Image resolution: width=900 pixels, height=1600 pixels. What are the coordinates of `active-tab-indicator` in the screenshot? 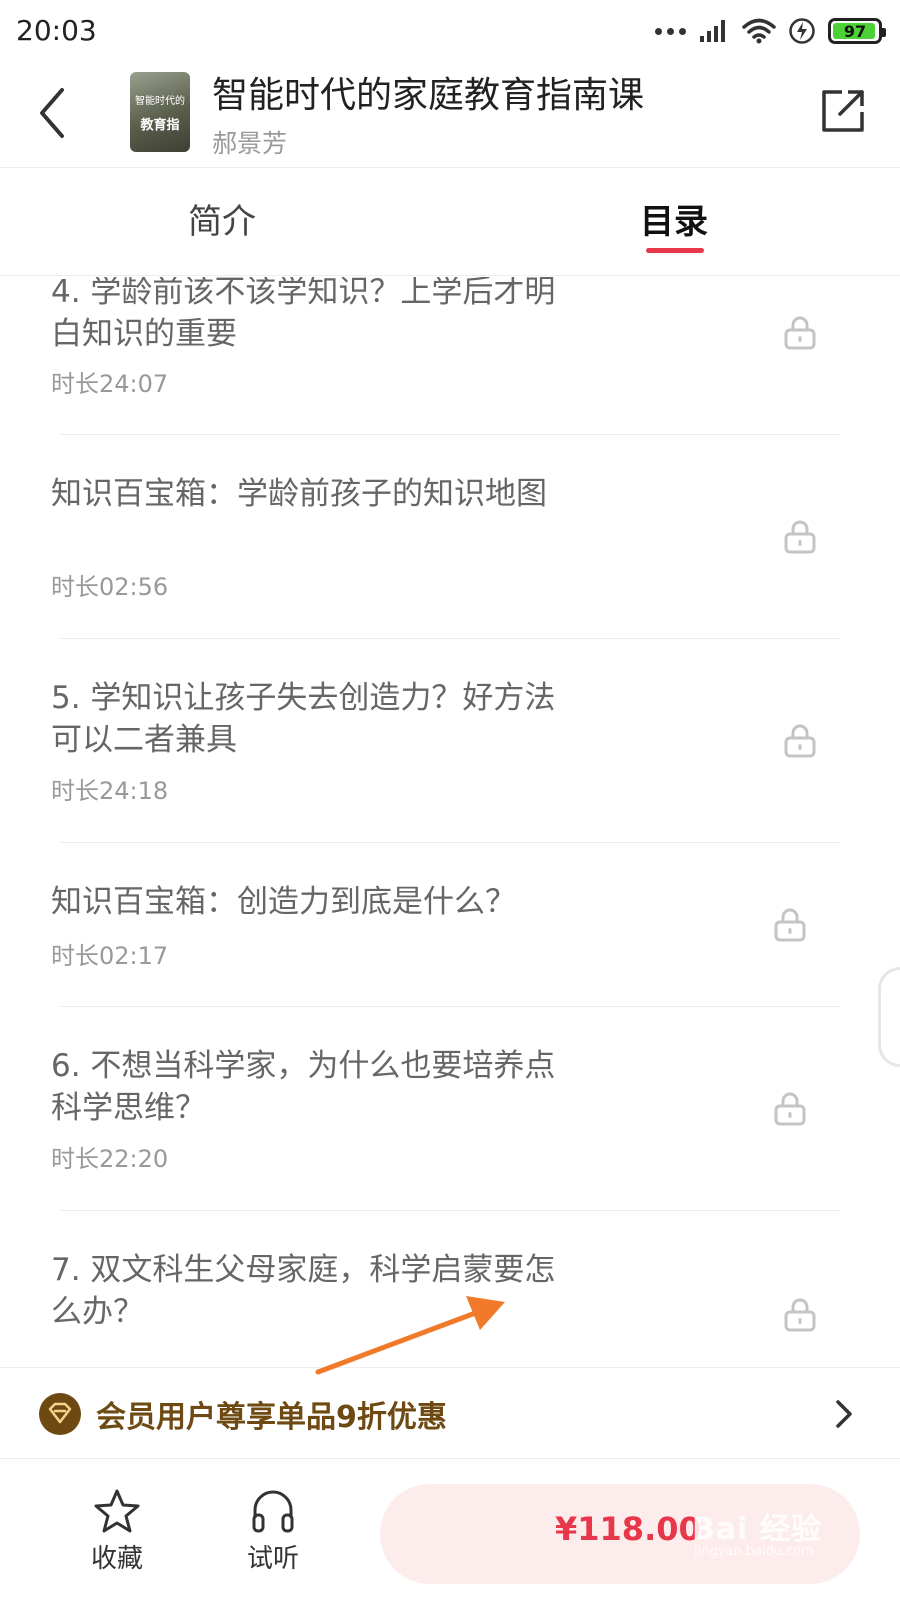 It's located at (675, 250).